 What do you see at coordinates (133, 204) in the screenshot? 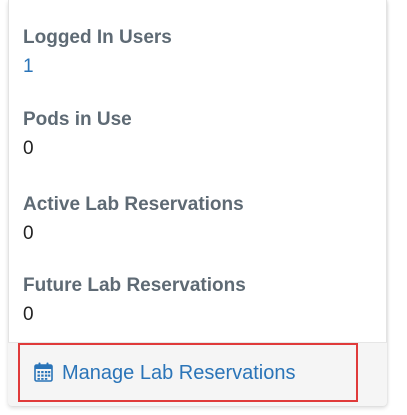
I see `stat-label: Active Lab Reservations` at bounding box center [133, 204].